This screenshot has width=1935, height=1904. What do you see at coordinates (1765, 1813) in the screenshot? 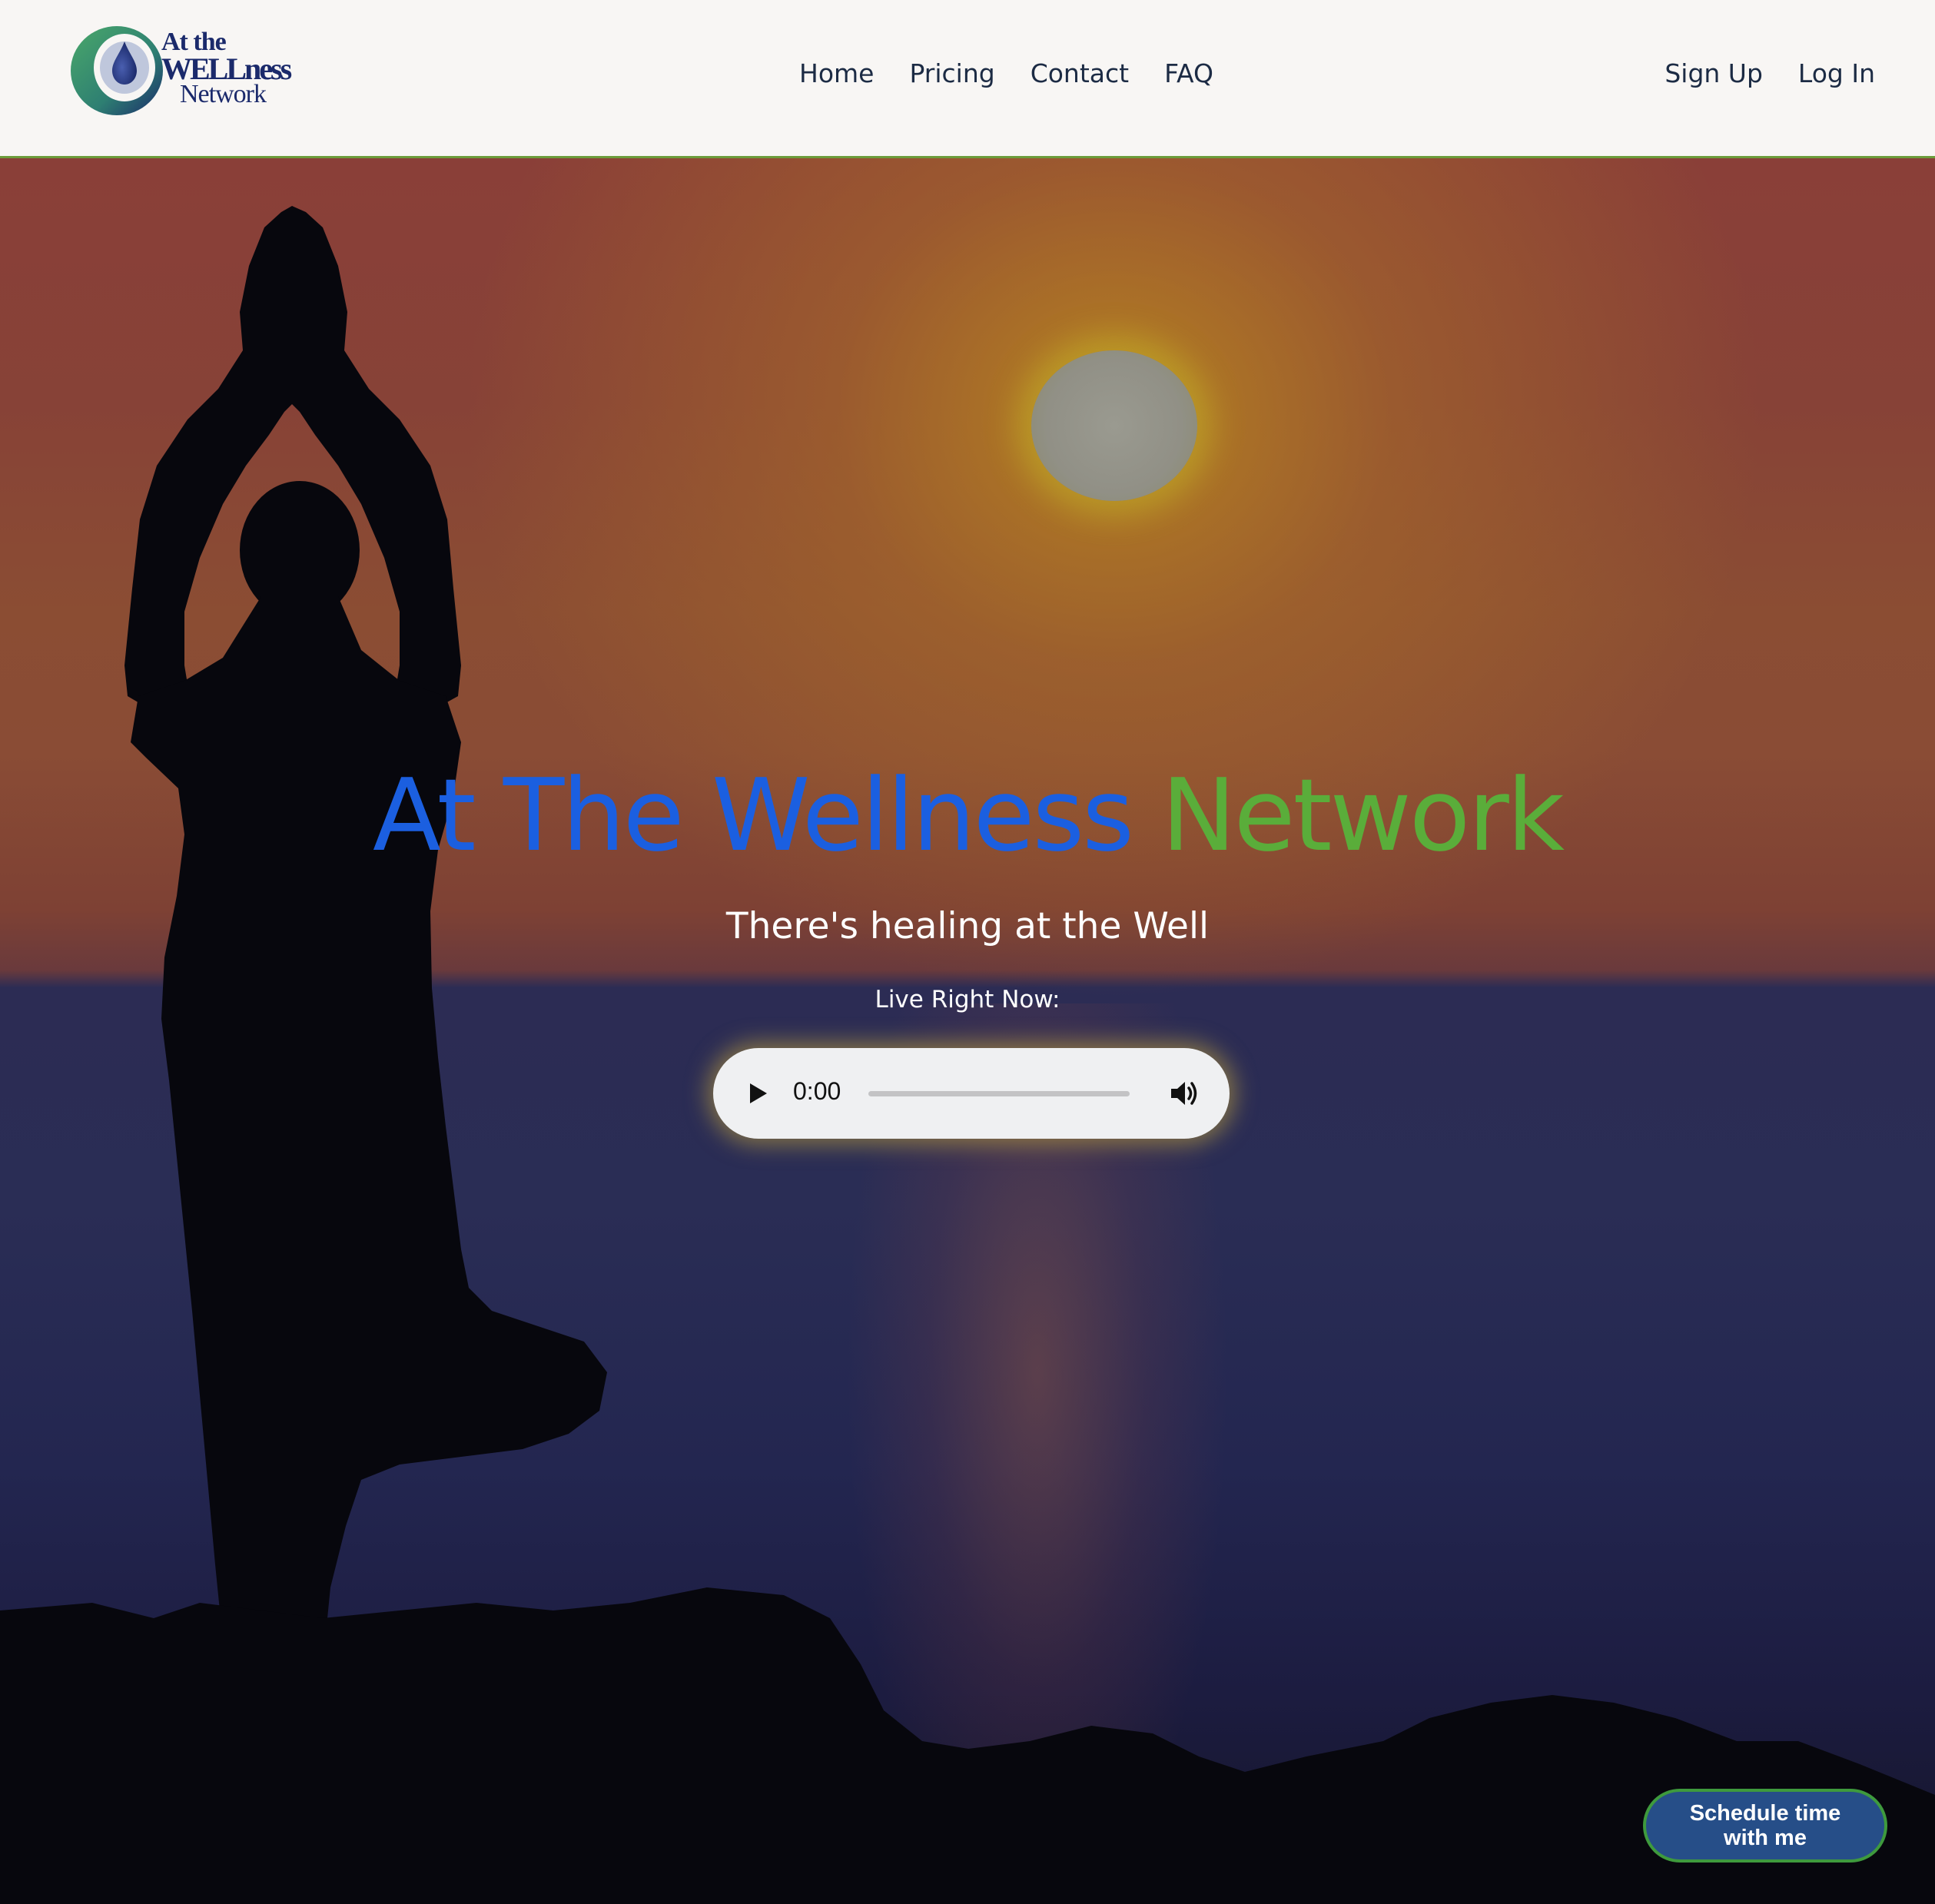
I see `schedule-button-line-1: Schedule time` at bounding box center [1765, 1813].